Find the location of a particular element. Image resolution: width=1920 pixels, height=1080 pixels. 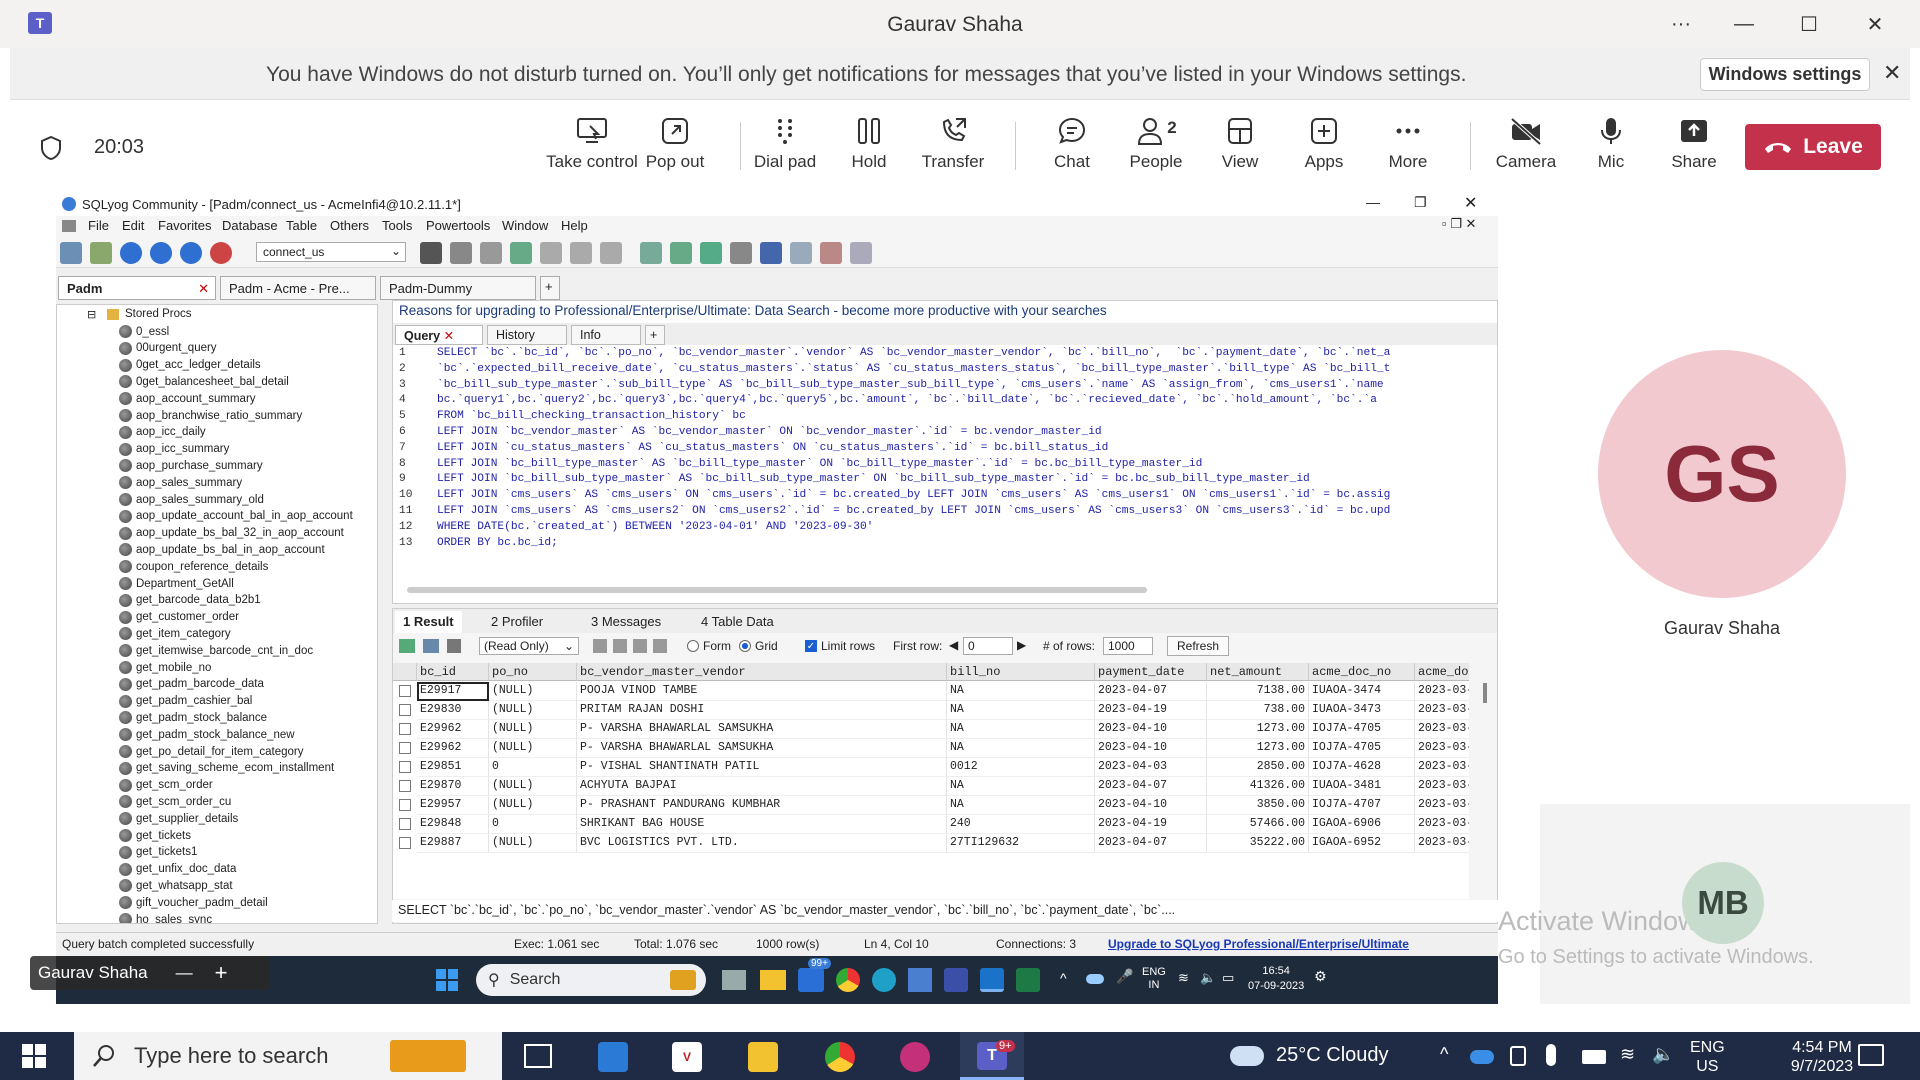

restore-icon is located at coordinates (521, 253).